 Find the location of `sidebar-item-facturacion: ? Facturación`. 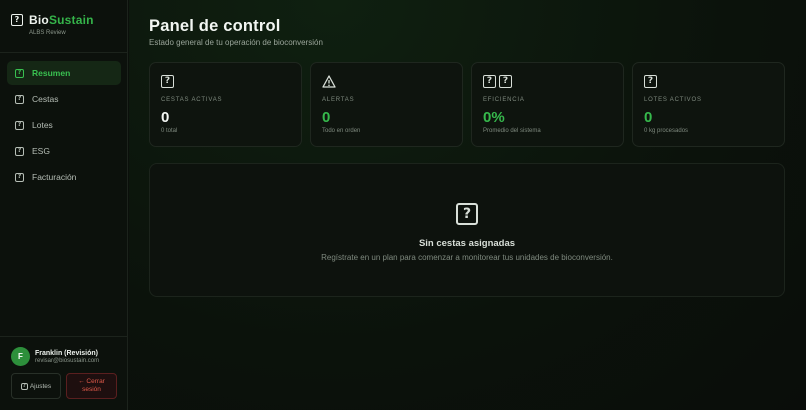

sidebar-item-facturacion: ? Facturación is located at coordinates (64, 177).